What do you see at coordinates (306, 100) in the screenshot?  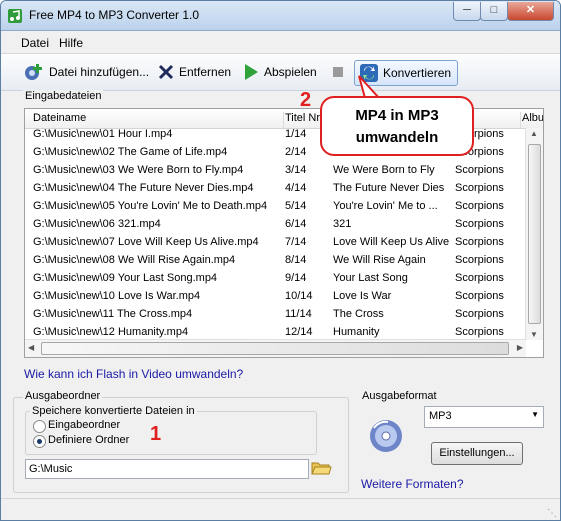 I see `step-2-marker: 2` at bounding box center [306, 100].